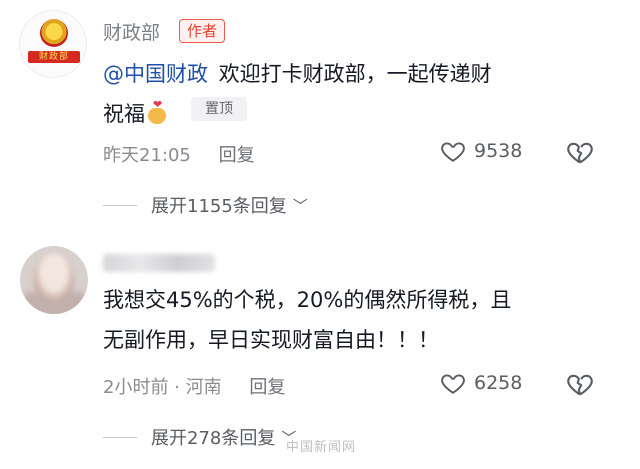 The image size is (640, 469). I want to click on like-button: 6258, so click(481, 383).